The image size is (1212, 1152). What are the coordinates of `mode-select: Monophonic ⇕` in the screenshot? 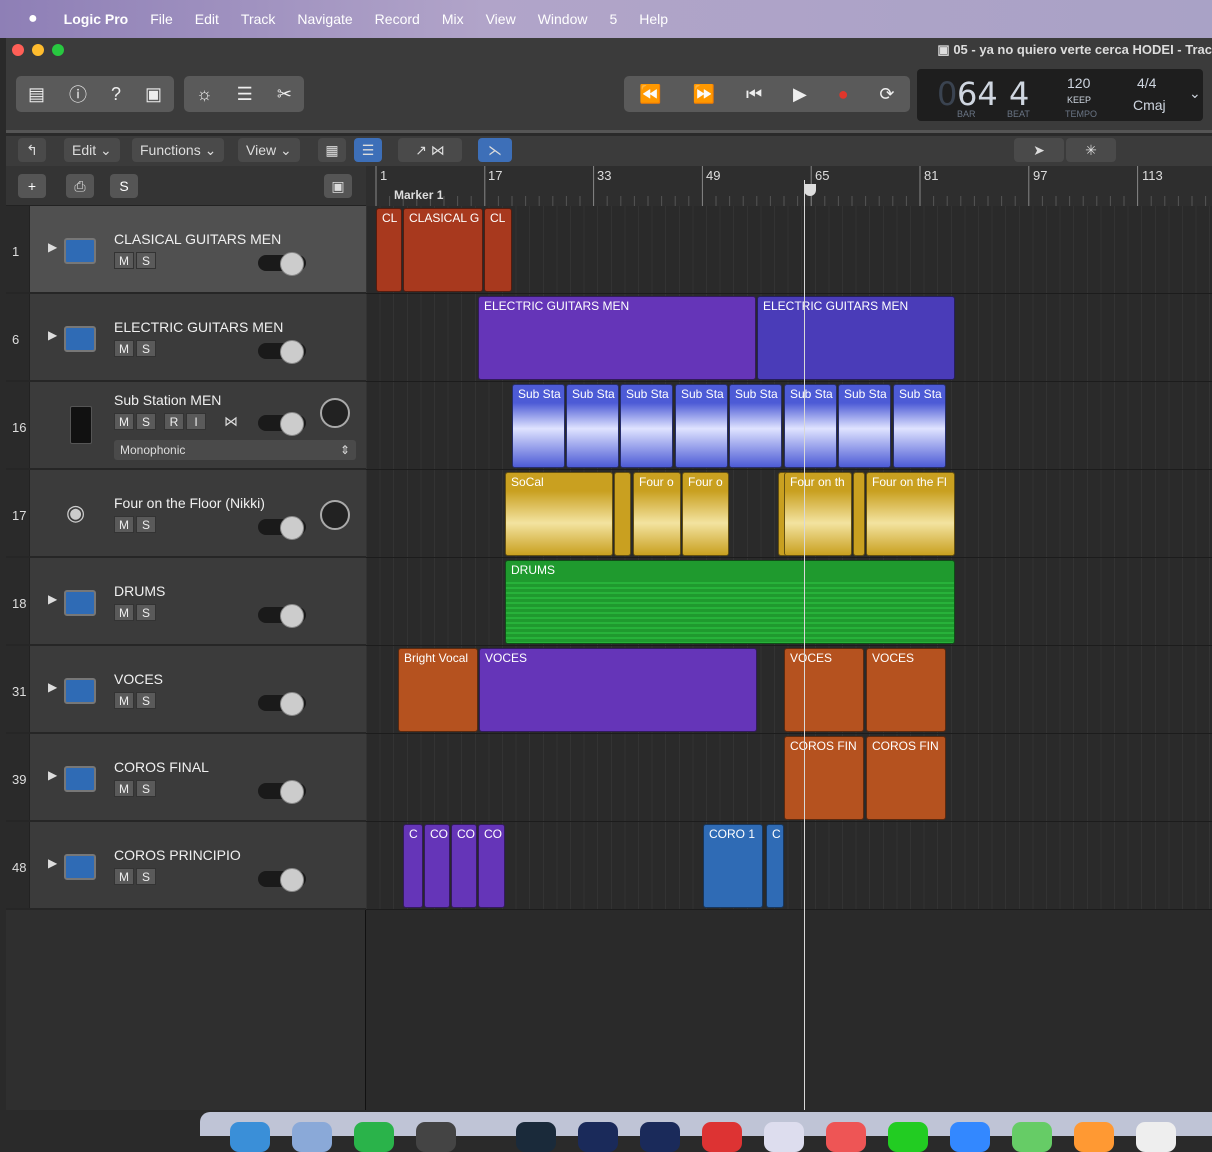 It's located at (235, 450).